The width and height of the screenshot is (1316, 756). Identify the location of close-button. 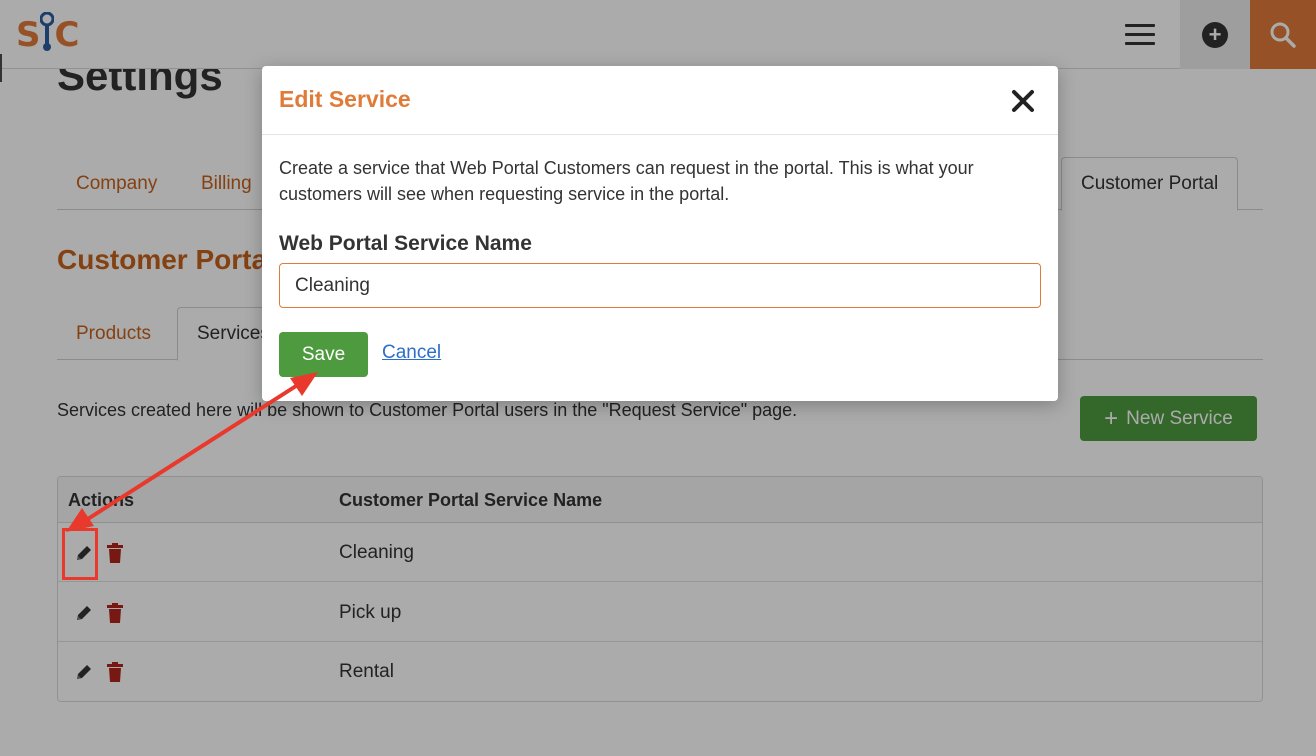
(1023, 101).